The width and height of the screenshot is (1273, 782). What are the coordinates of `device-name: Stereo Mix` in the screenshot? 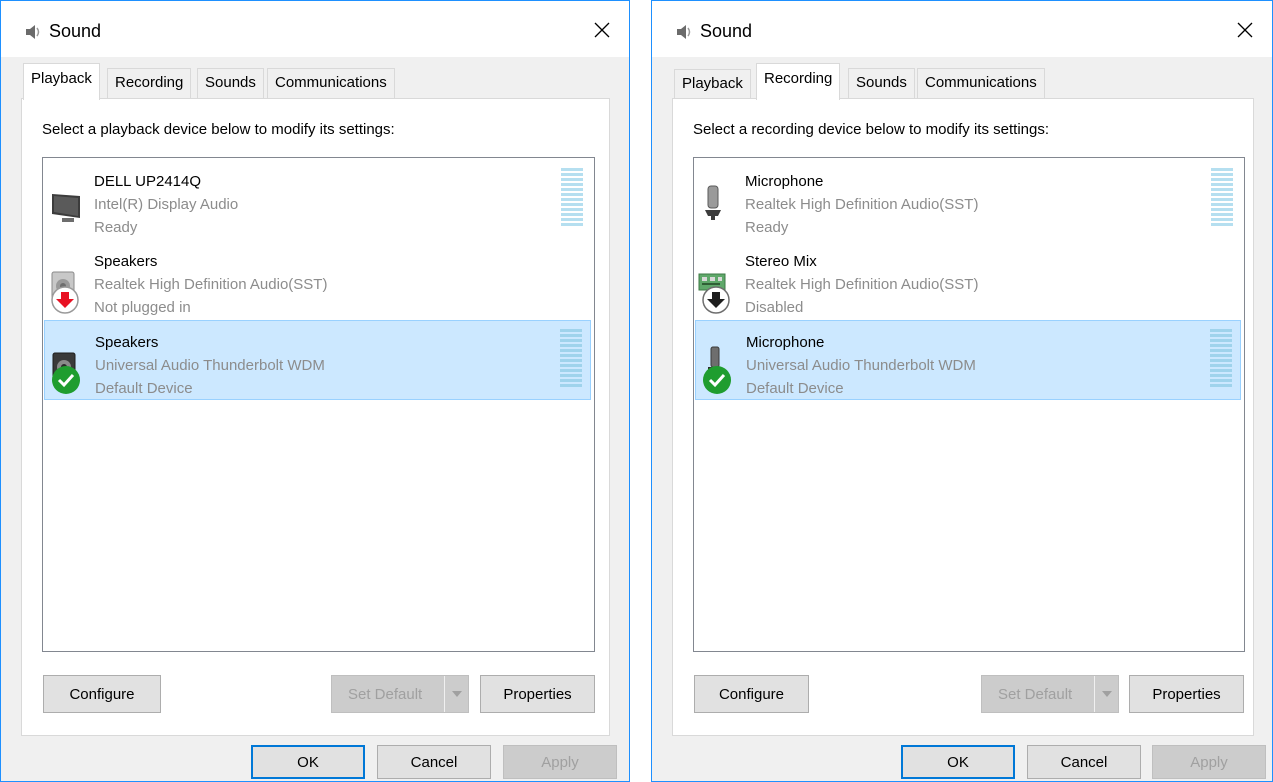 It's located at (781, 261).